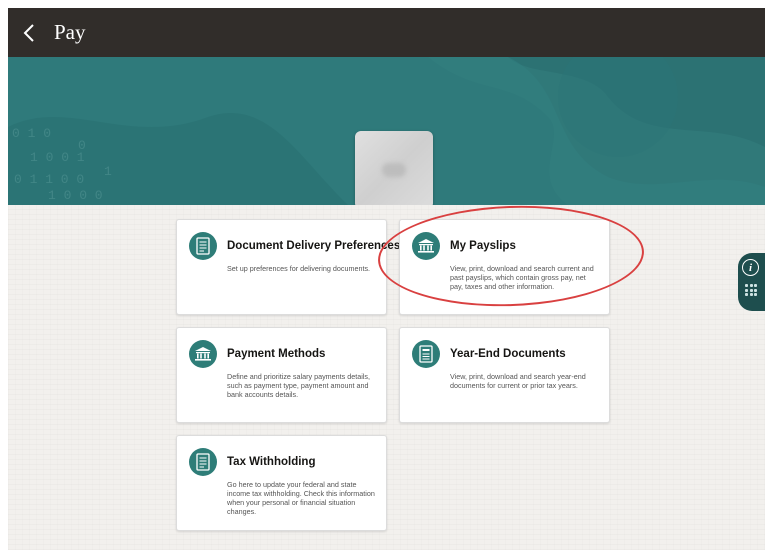  What do you see at coordinates (75, 195) in the screenshot?
I see `svg-text: 1 0 0 0` at bounding box center [75, 195].